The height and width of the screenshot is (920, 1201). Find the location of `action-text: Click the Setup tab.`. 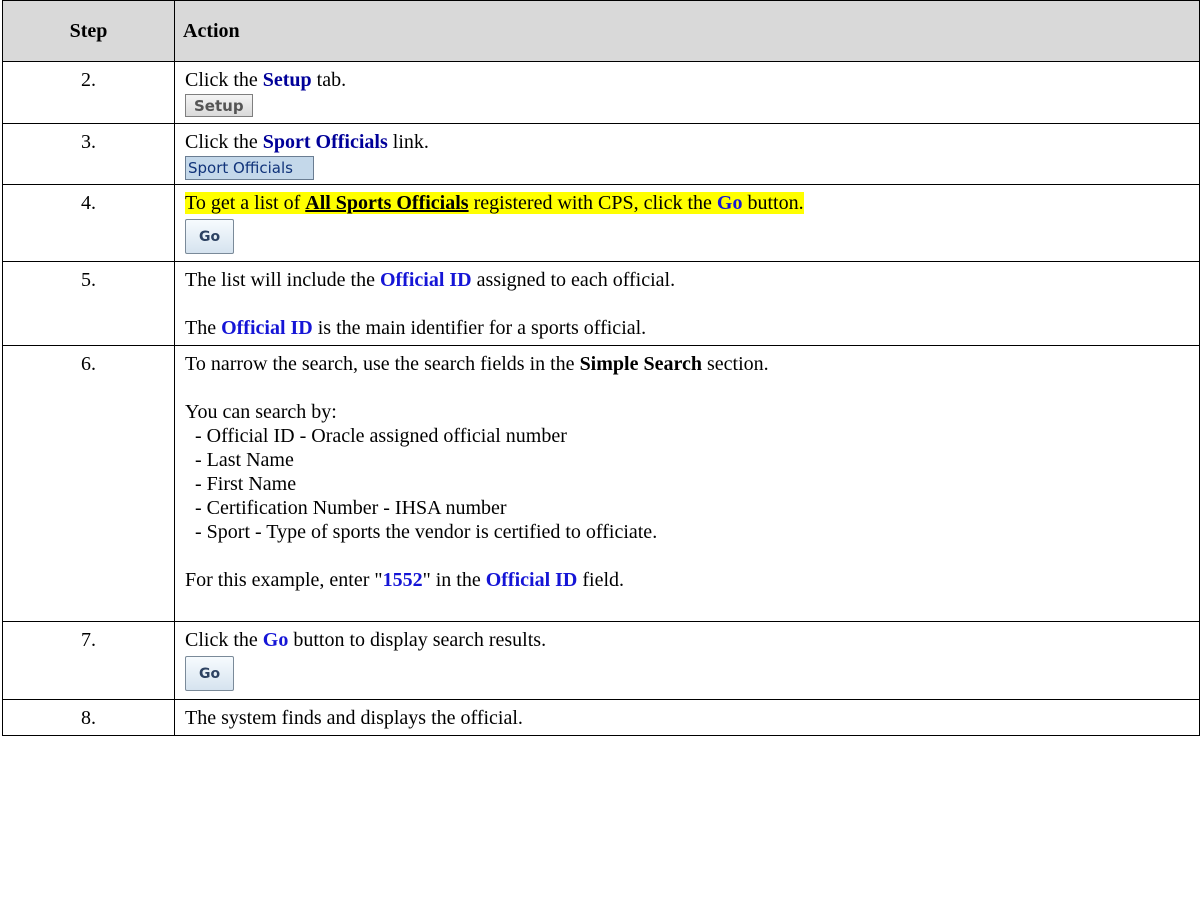

action-text: Click the Setup tab. is located at coordinates (266, 80).